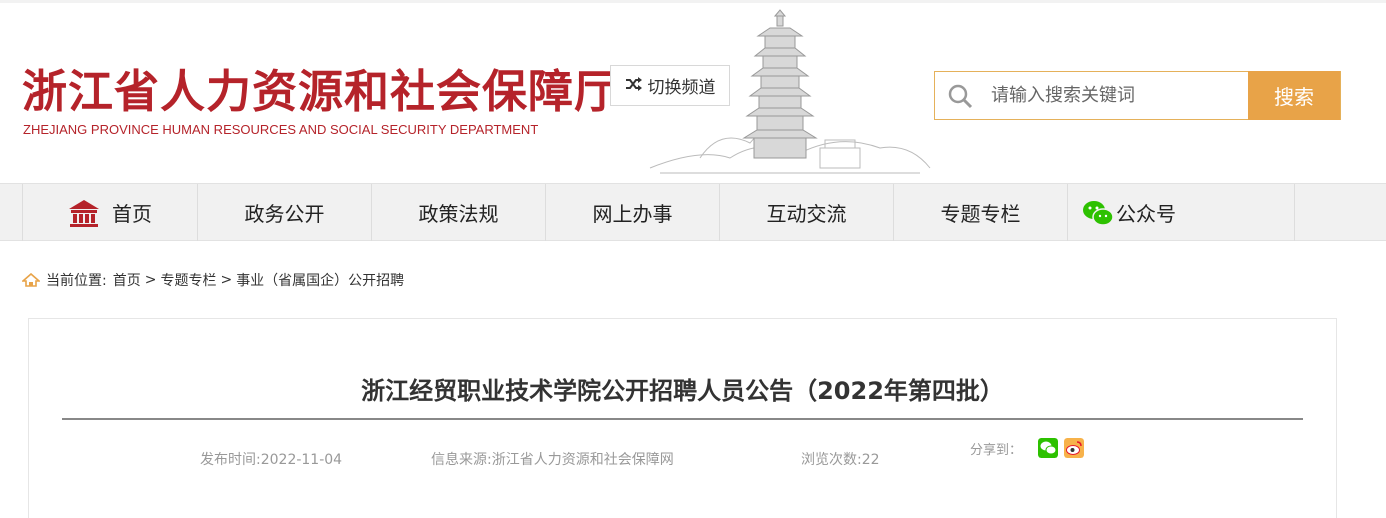 This screenshot has height=518, width=1386. Describe the element at coordinates (320, 280) in the screenshot. I see `breadcrumb-link-recruitment: 事业（省属国企）公开招聘` at that location.